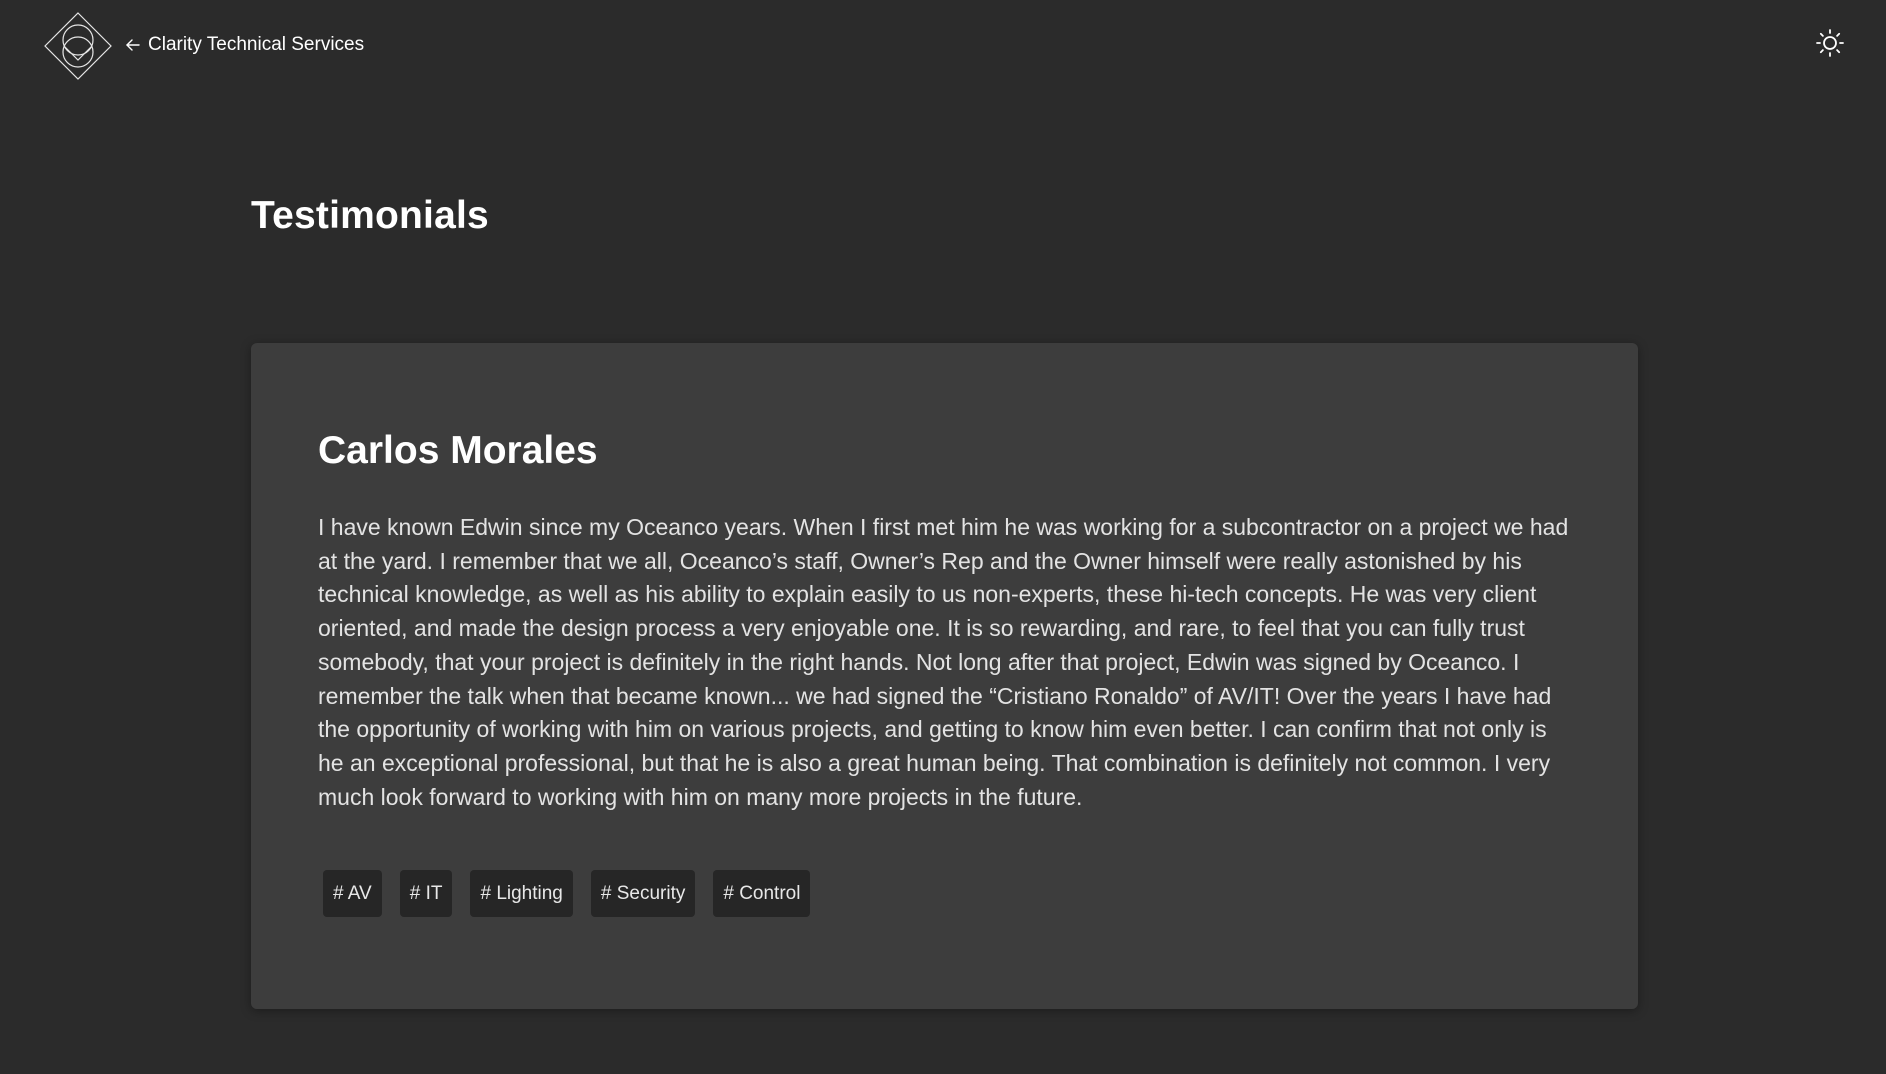 The height and width of the screenshot is (1074, 1886). What do you see at coordinates (78, 46) in the screenshot?
I see `diamond-circles-logo-icon` at bounding box center [78, 46].